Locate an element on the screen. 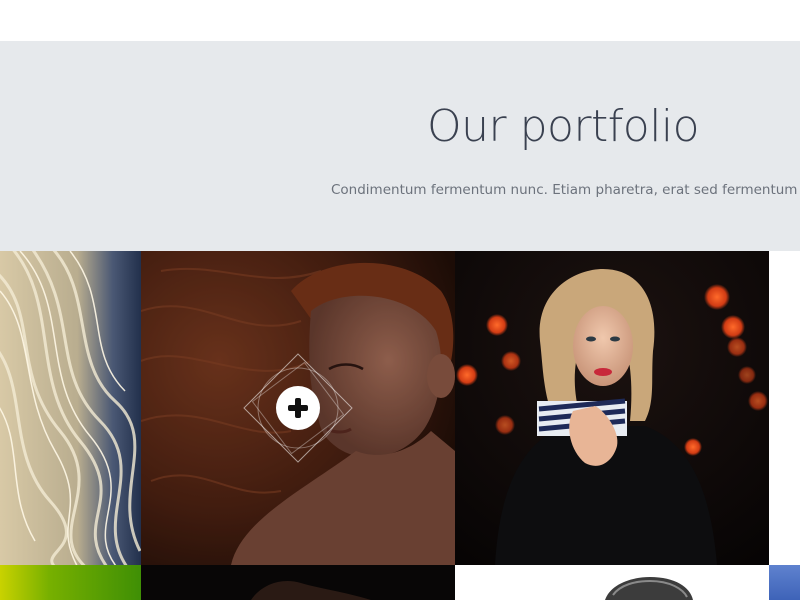 The height and width of the screenshot is (600, 800). portfolio-item-dark is located at coordinates (298, 582).